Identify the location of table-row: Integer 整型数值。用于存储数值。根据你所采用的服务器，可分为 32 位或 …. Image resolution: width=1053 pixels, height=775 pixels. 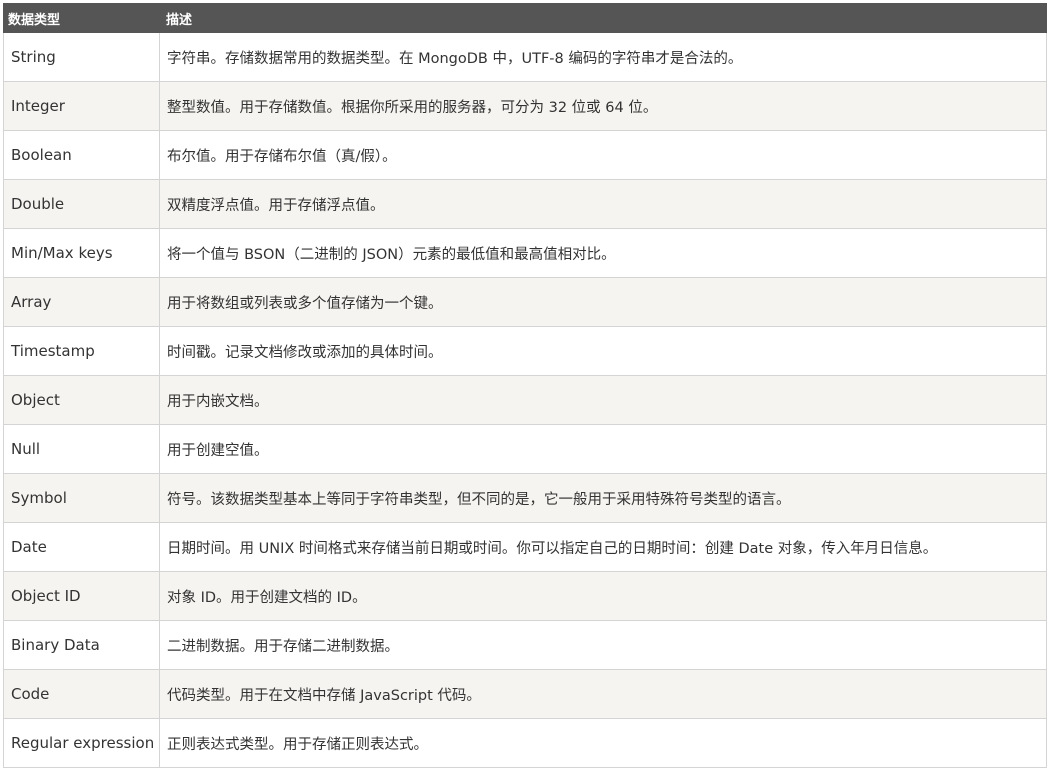
(525, 106).